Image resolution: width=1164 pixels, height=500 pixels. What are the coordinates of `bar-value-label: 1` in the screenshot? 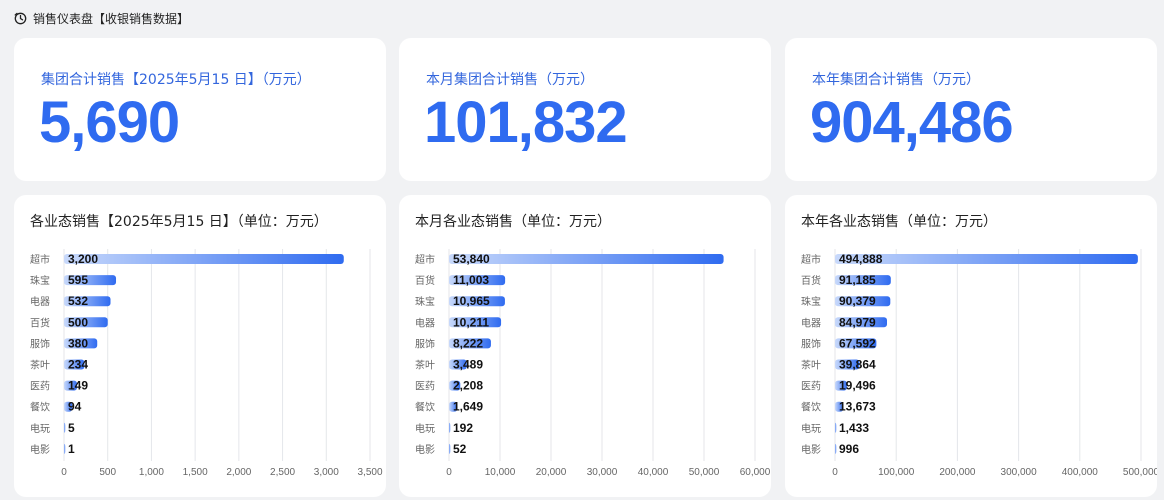 It's located at (71, 449).